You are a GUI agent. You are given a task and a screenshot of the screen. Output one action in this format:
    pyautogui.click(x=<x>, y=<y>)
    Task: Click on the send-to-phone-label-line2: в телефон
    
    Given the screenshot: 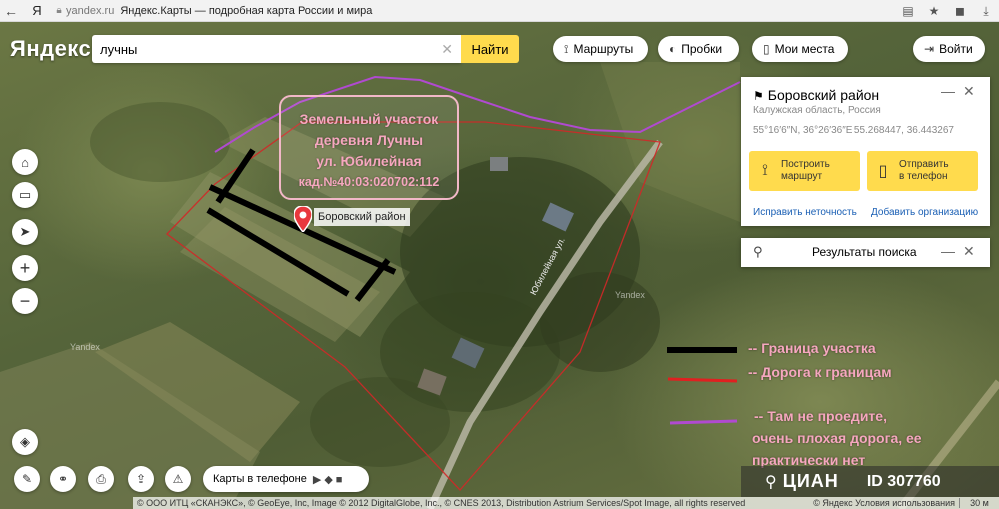 What is the action you would take?
    pyautogui.click(x=923, y=176)
    